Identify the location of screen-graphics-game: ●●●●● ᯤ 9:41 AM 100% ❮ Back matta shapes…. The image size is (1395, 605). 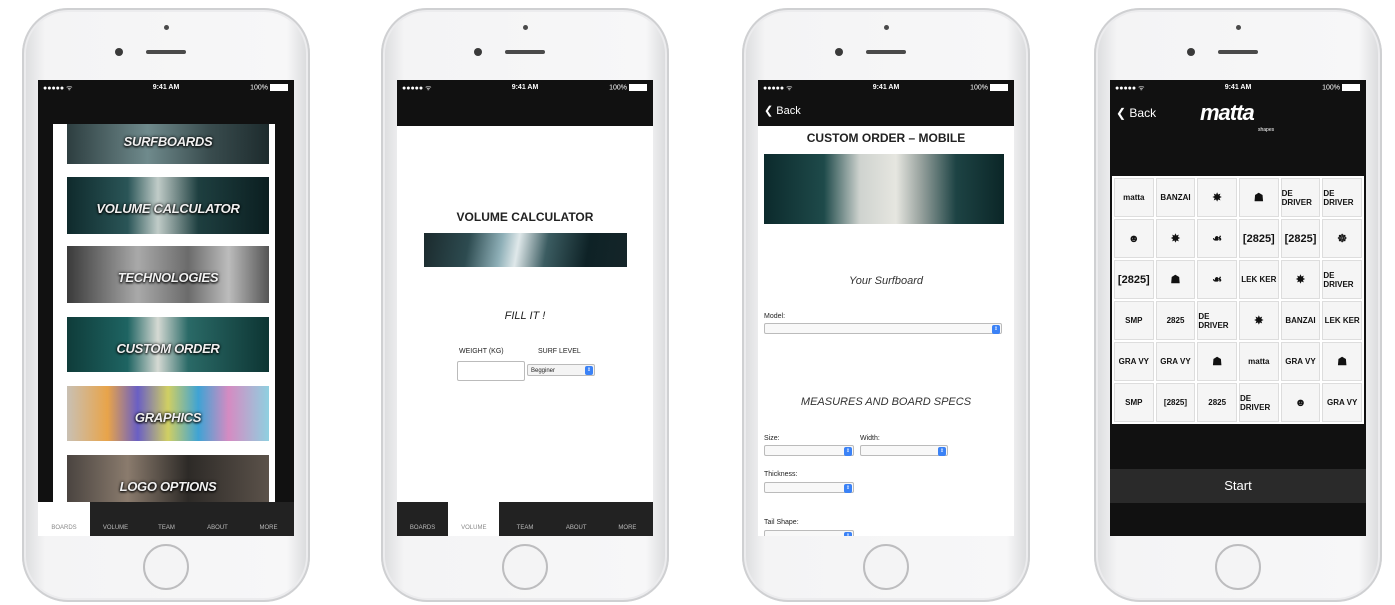
(1238, 308).